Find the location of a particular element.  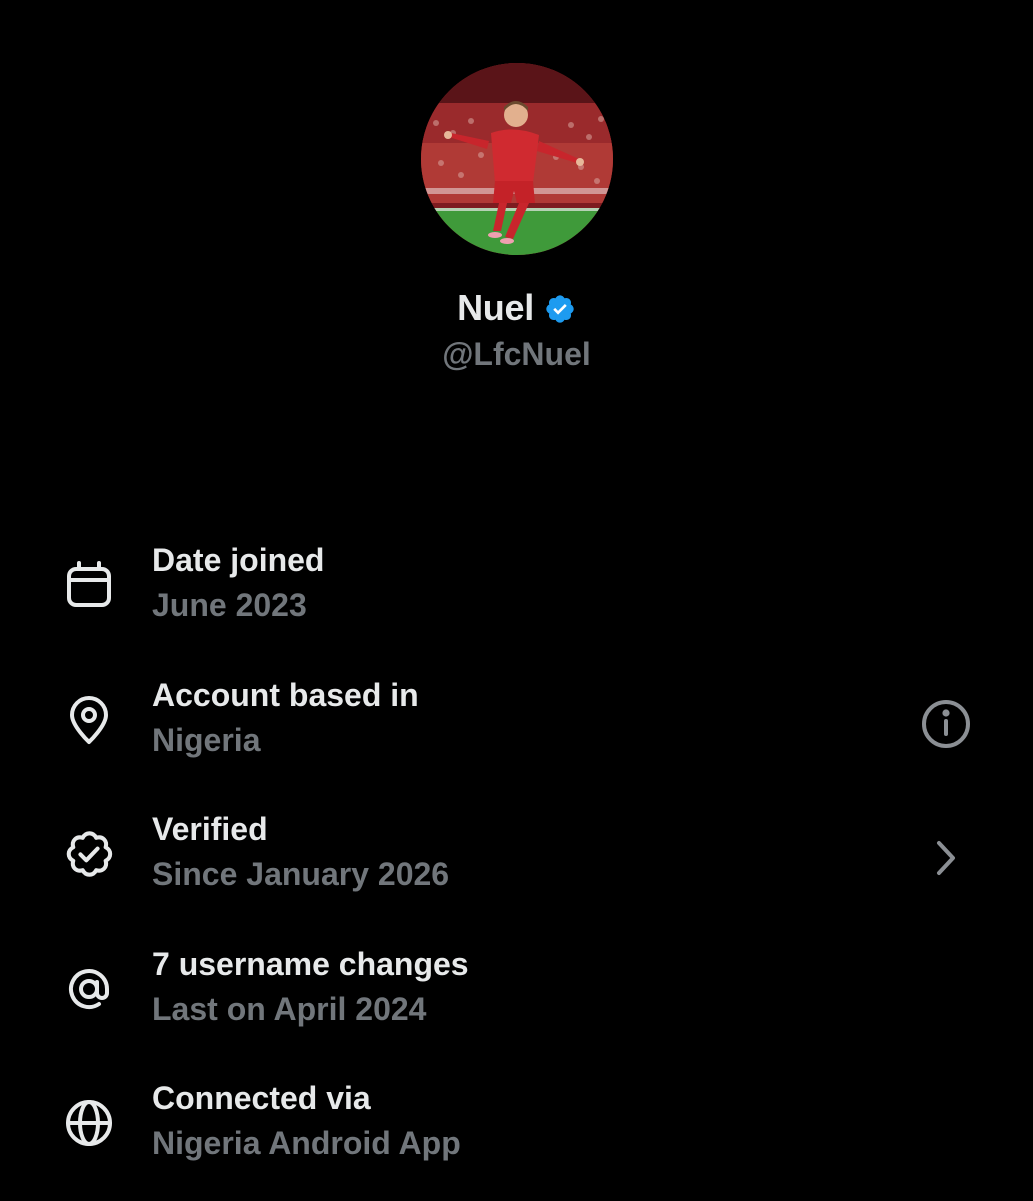

row-title: Date joined is located at coordinates (238, 560).